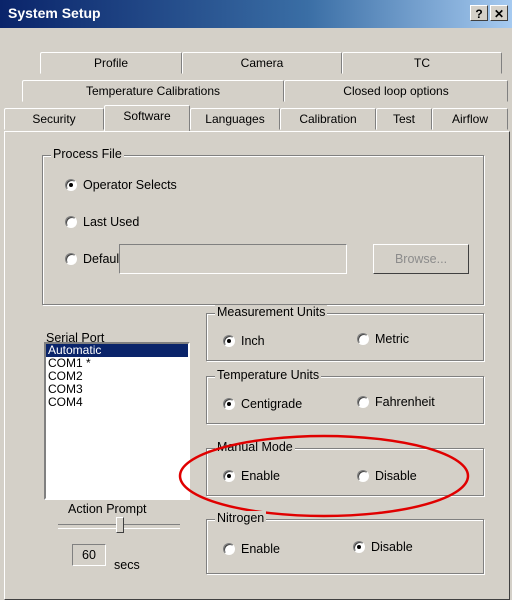  Describe the element at coordinates (272, 404) in the screenshot. I see `centigrade-label: Centigrade` at that location.